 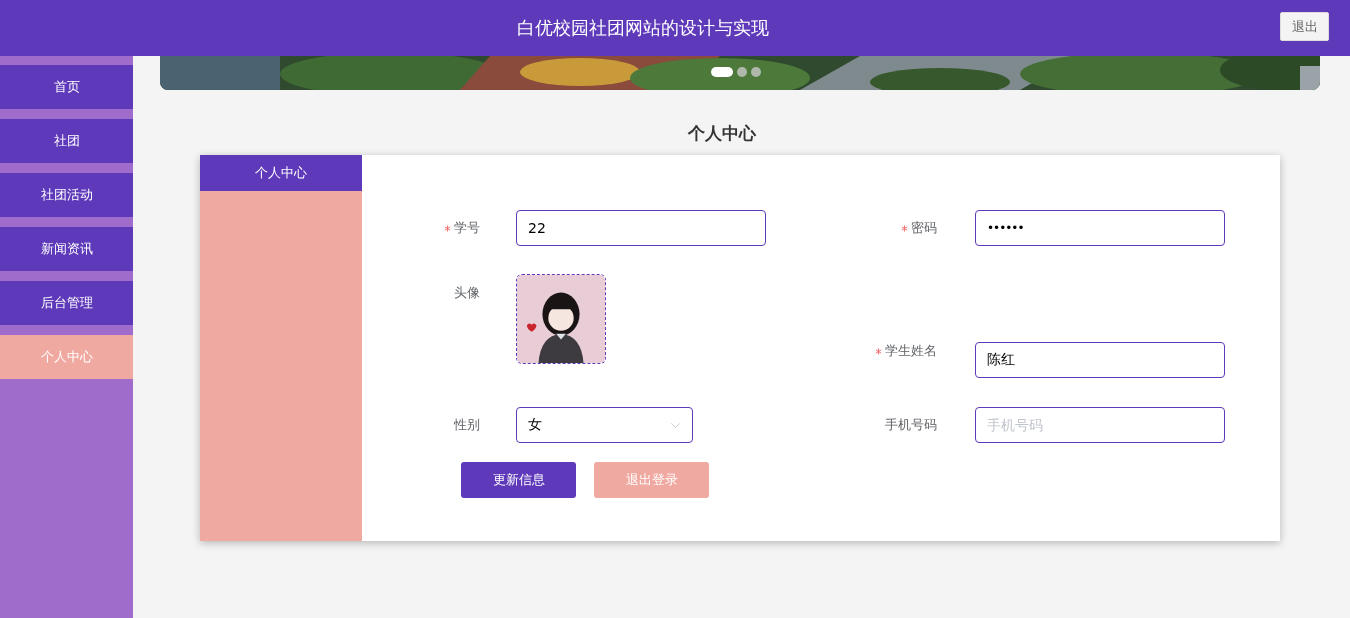 What do you see at coordinates (641, 228) in the screenshot?
I see `input-field: 22` at bounding box center [641, 228].